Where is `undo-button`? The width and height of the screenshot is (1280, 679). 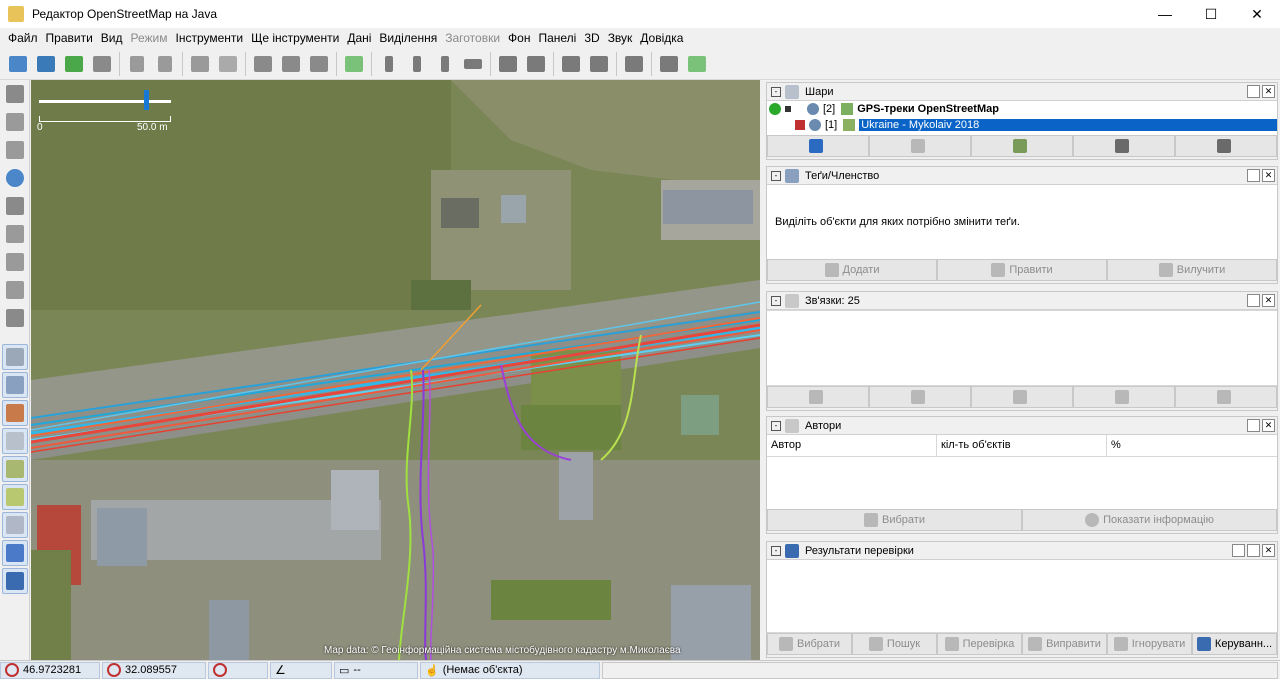
undo-button is located at coordinates (137, 64).